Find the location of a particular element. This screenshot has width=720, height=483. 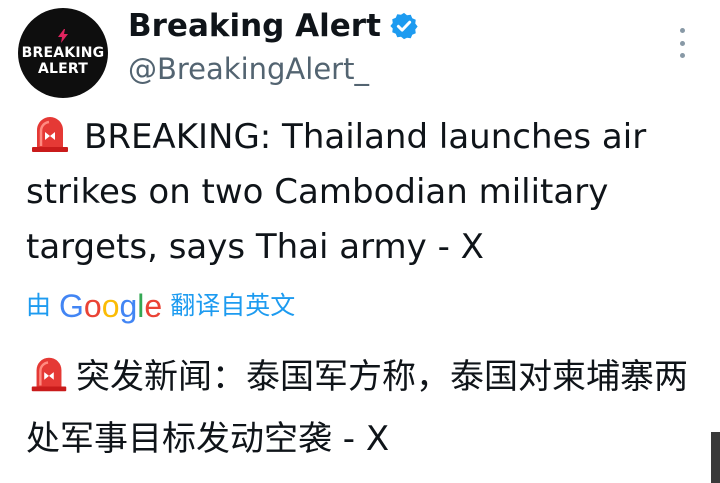

user-handle: @BreakingAlert_ is located at coordinates (248, 69).